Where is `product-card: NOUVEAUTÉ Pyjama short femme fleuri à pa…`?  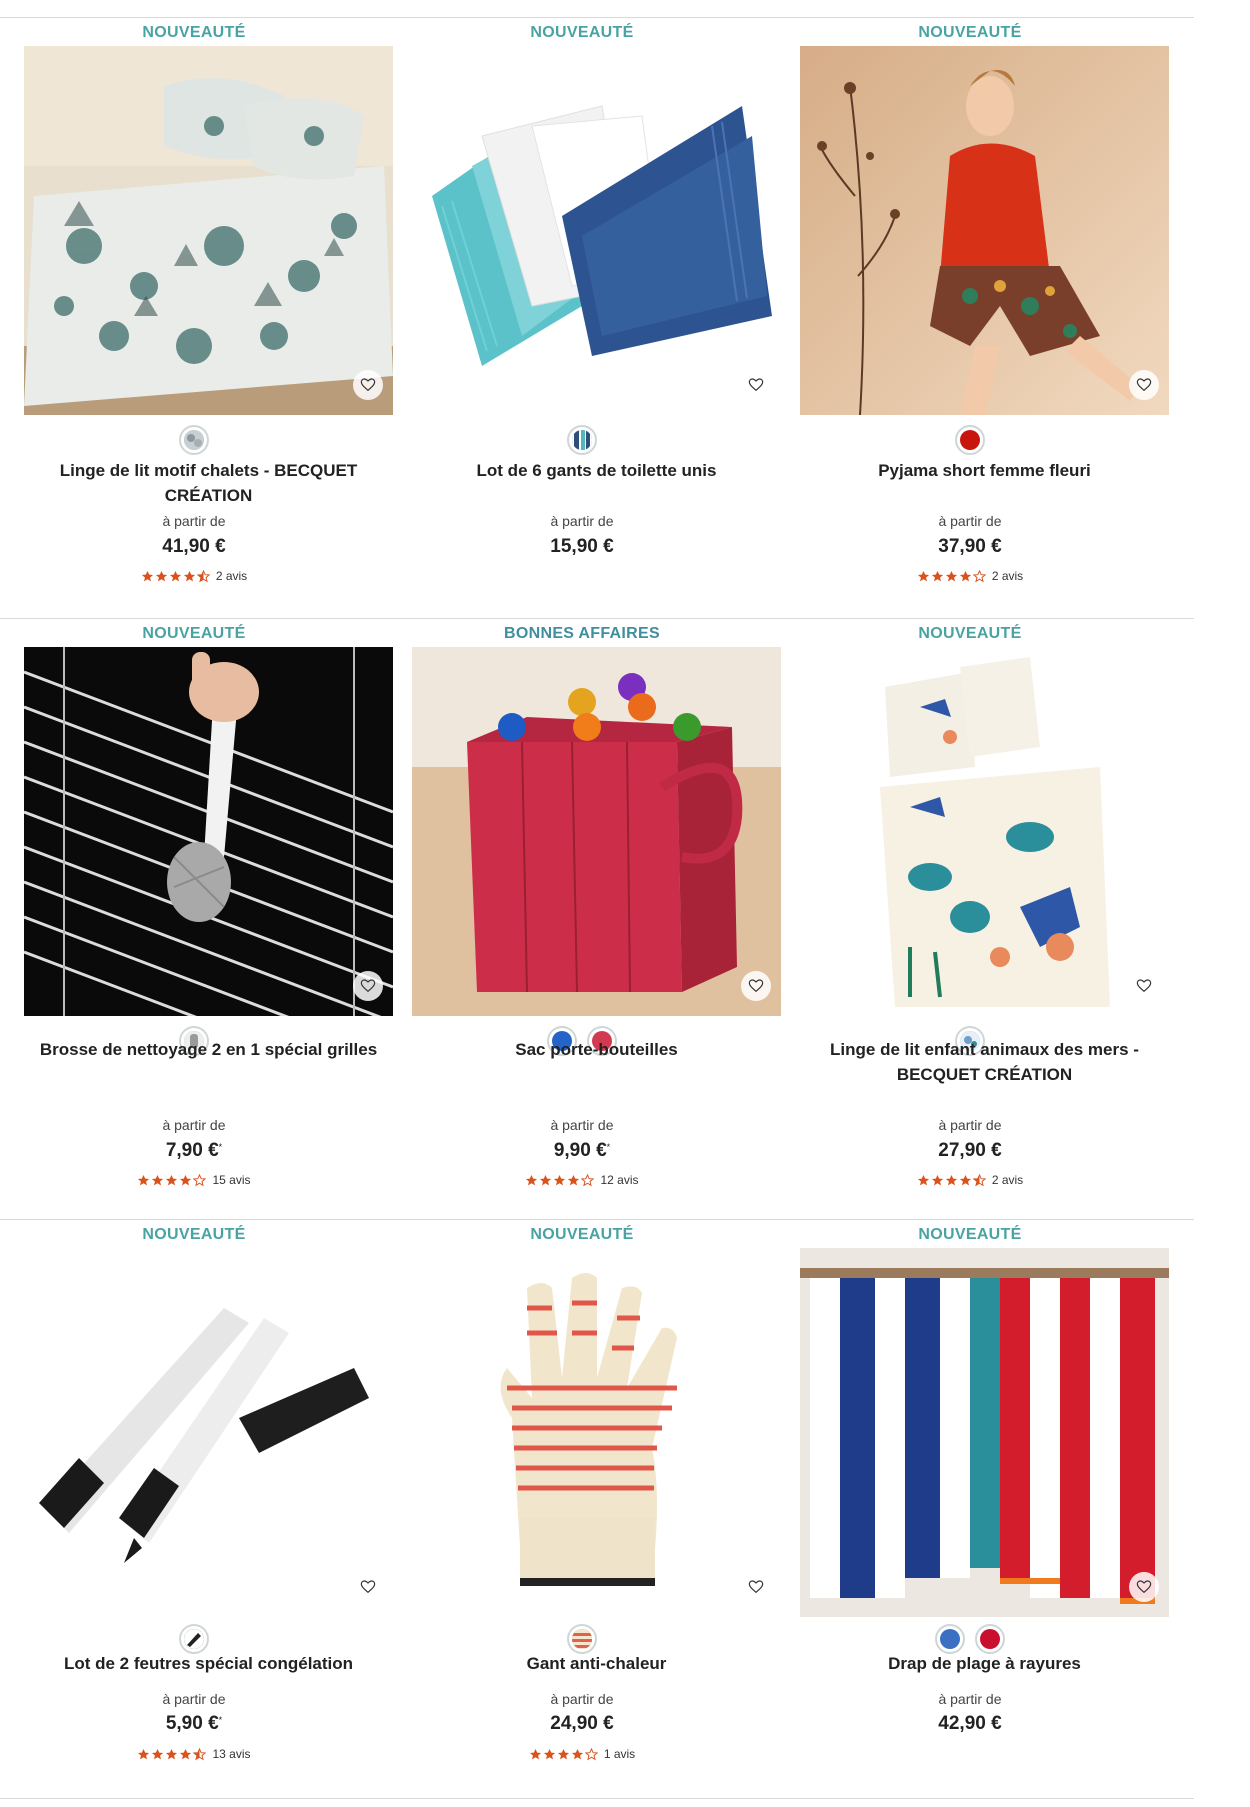 product-card: NOUVEAUTÉ Pyjama short femme fleuri à pa… is located at coordinates (972, 318).